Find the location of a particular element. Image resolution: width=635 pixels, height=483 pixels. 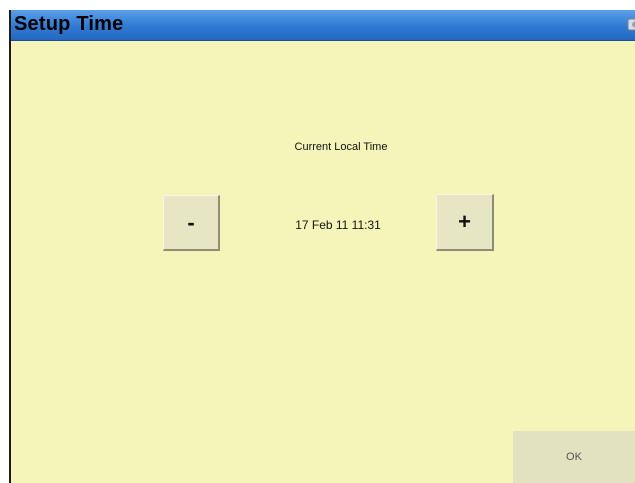

window-title: Setup Time is located at coordinates (69, 24).